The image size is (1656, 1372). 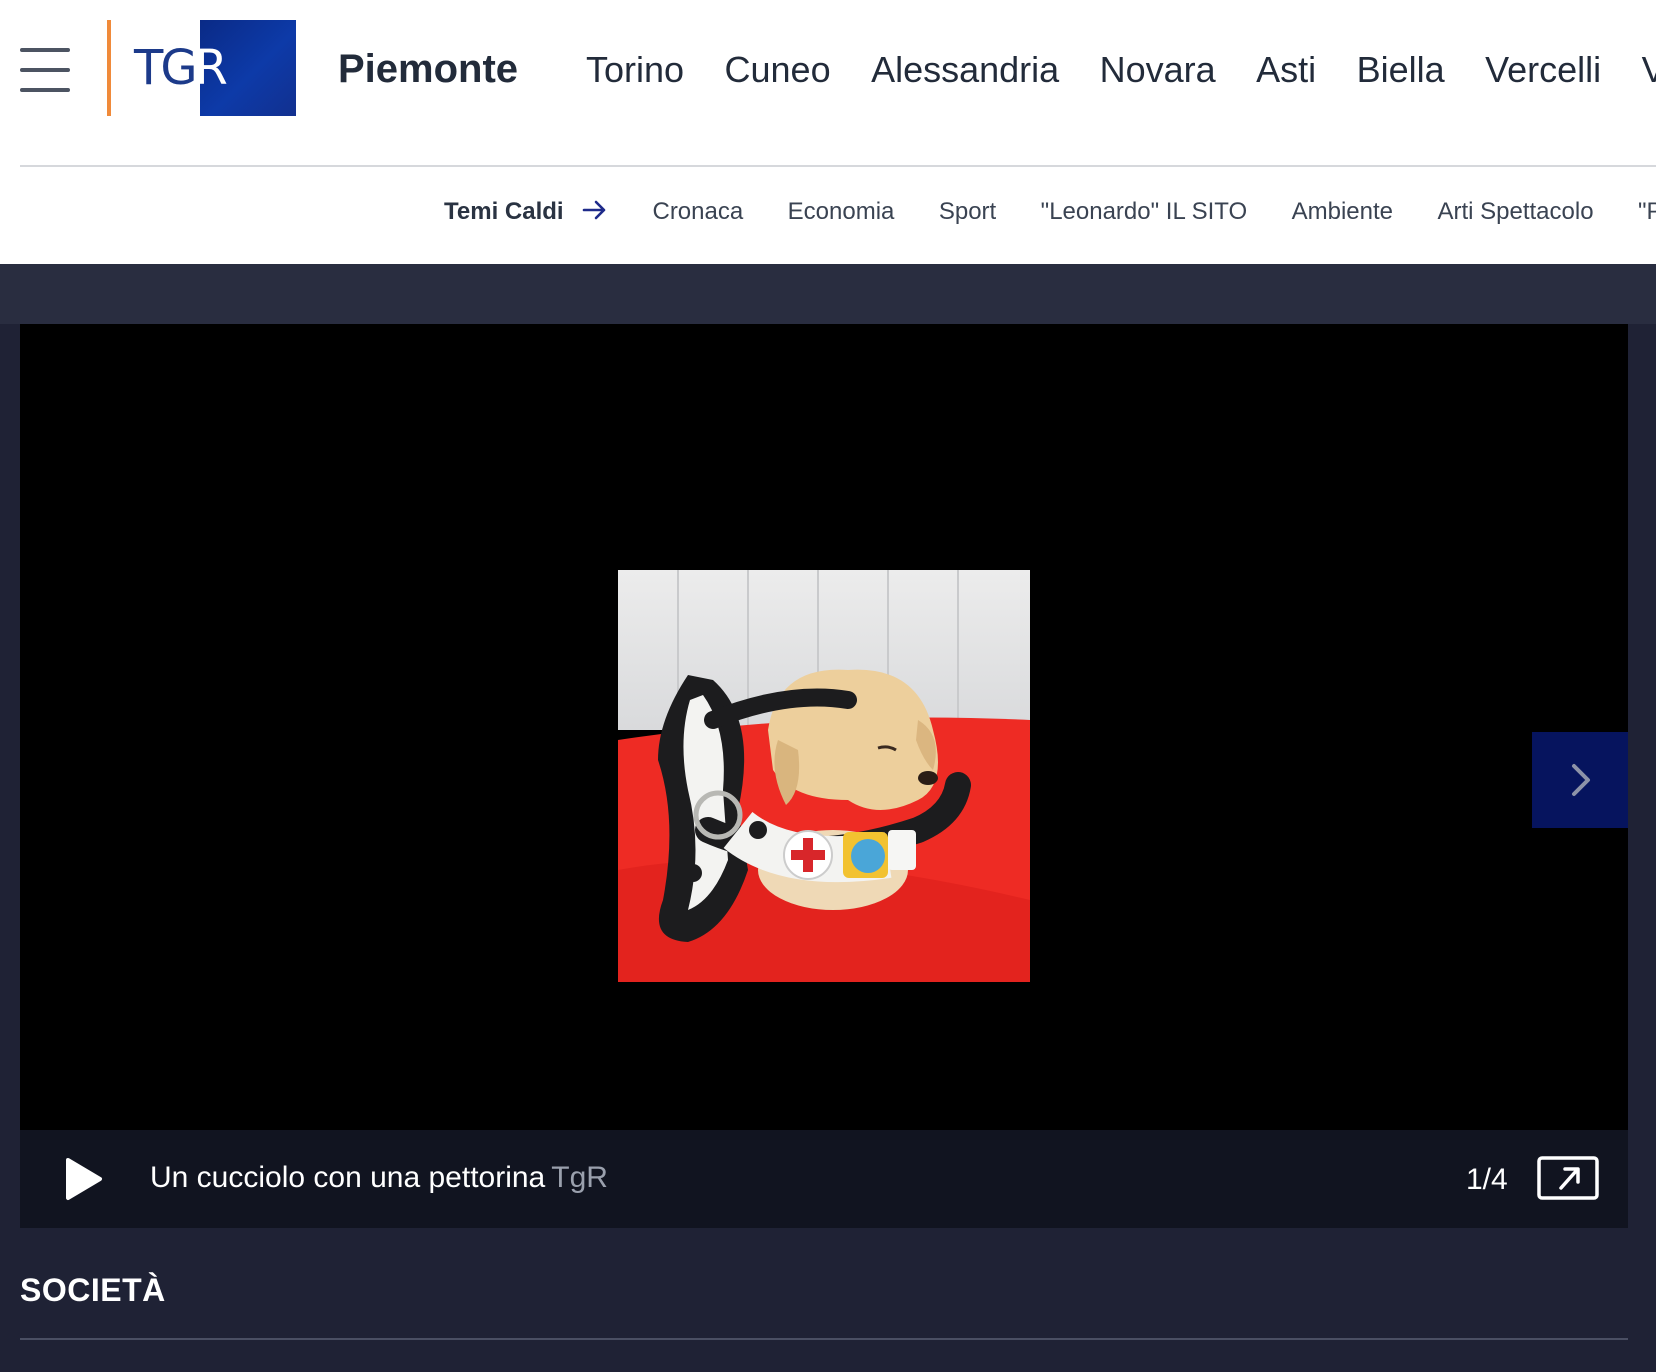 What do you see at coordinates (1487, 1179) in the screenshot?
I see `image-counter: 1/4` at bounding box center [1487, 1179].